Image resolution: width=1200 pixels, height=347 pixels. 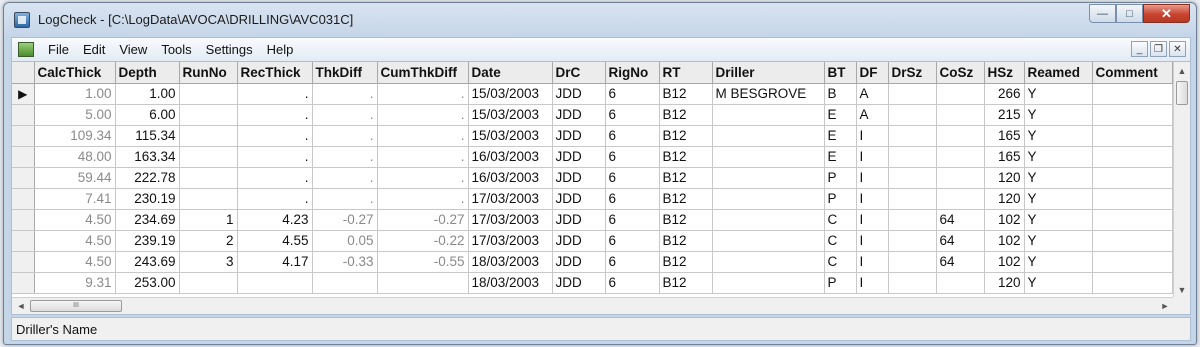 I want to click on horizontal-scroll-thumb: III, so click(x=76, y=306).